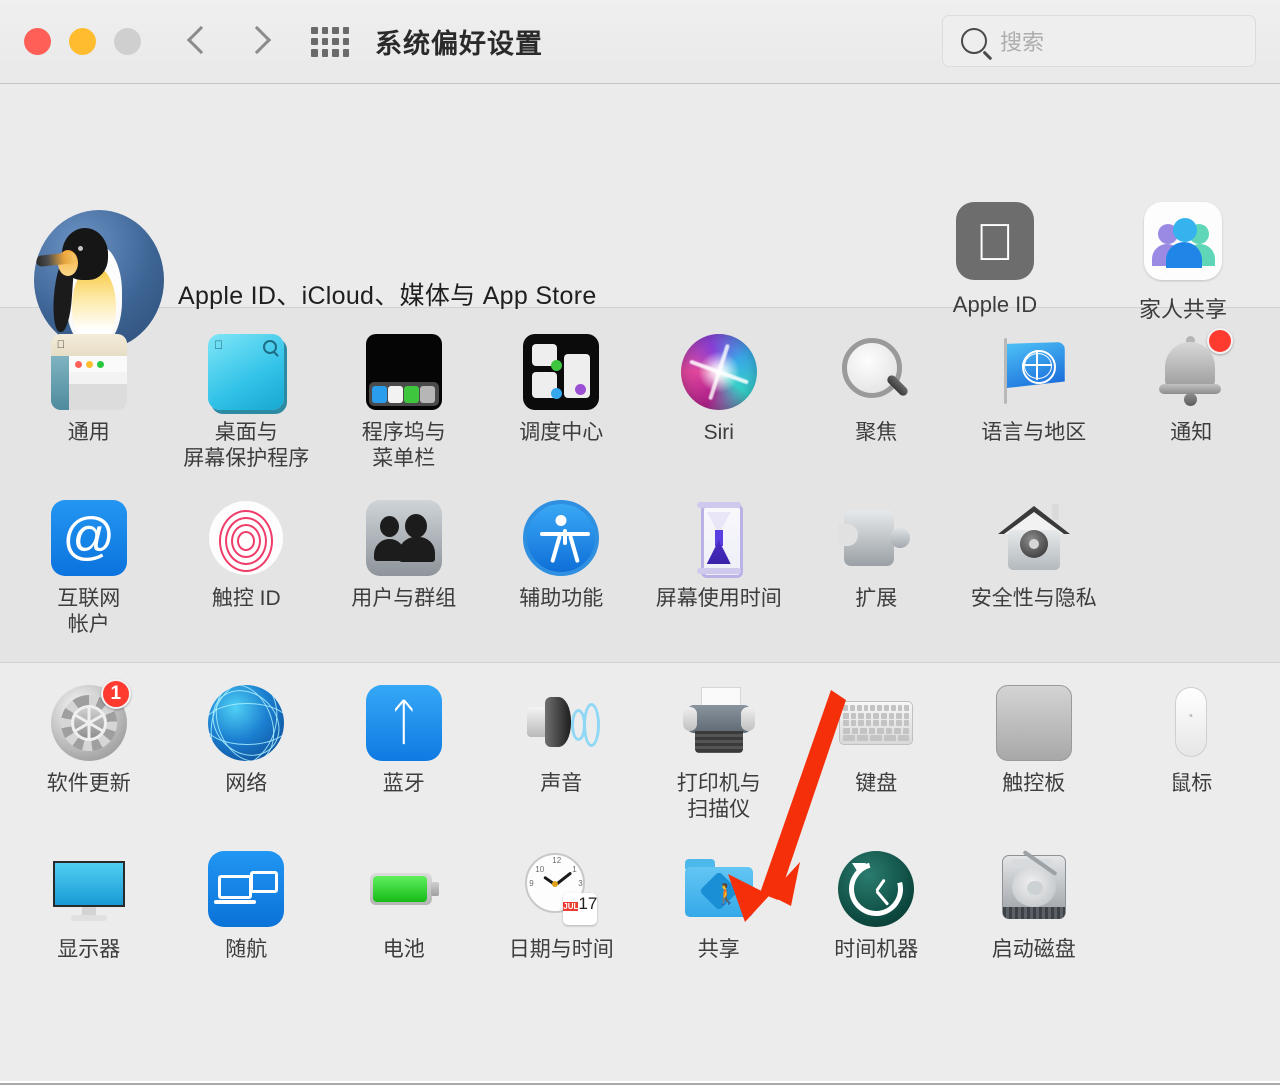  Describe the element at coordinates (719, 764) in the screenshot. I see `pref-item-printers-scanners: 打印机与 扫描仪` at that location.